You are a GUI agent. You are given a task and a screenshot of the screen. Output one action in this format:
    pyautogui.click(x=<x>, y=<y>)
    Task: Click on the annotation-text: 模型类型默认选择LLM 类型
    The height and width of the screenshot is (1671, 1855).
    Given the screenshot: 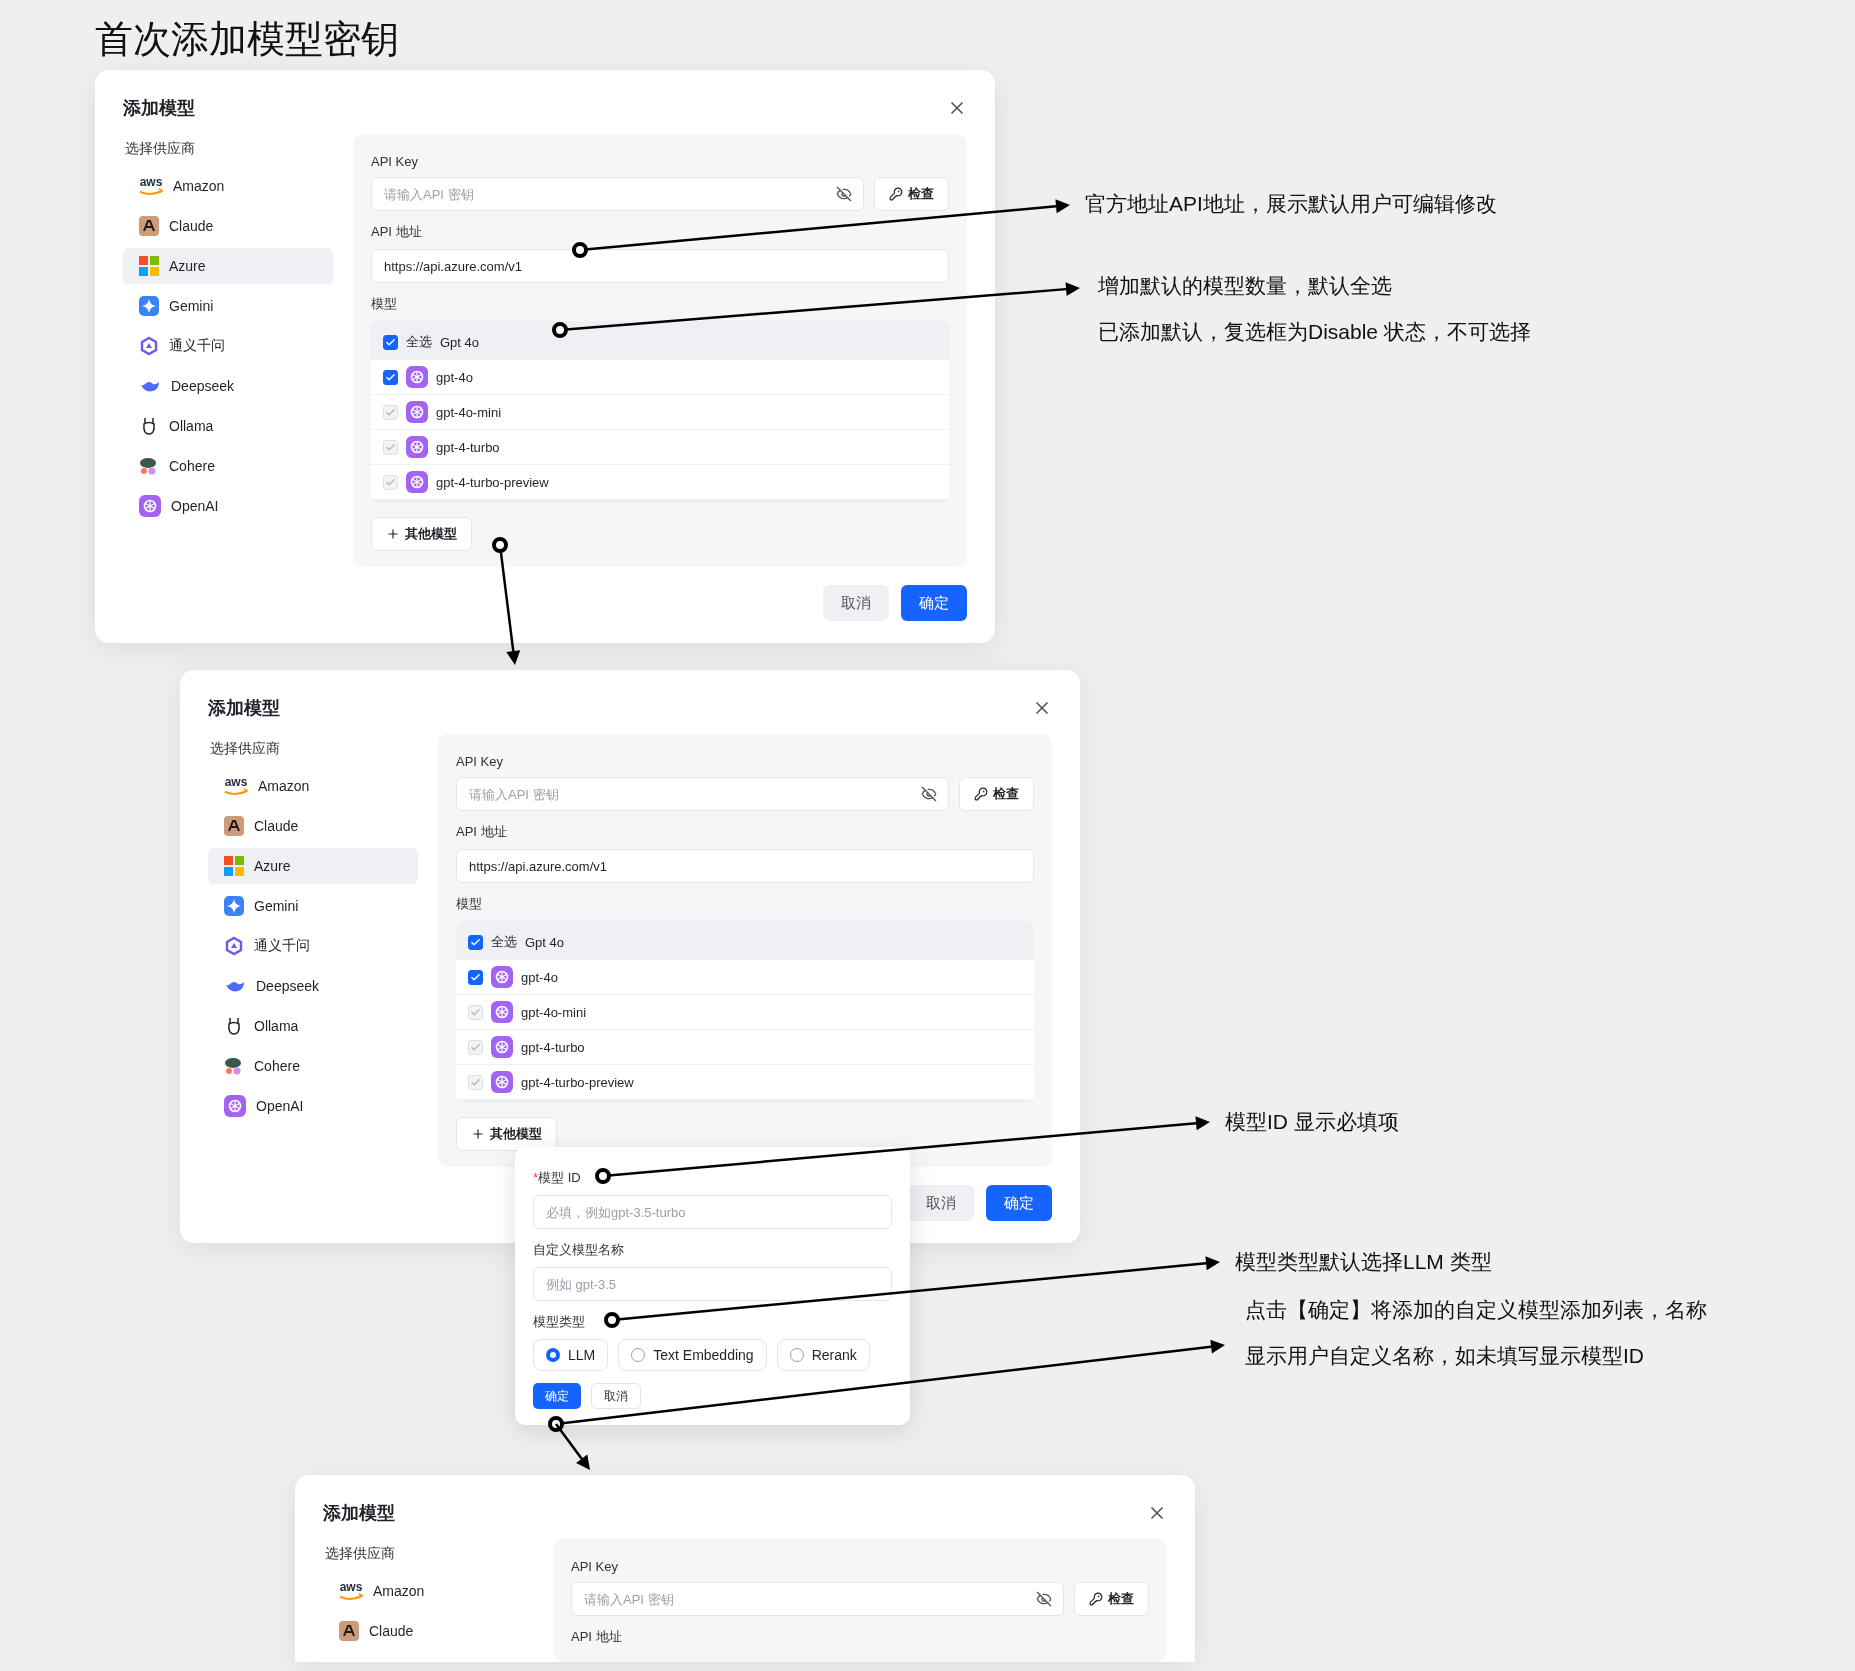 What is the action you would take?
    pyautogui.click(x=1363, y=1262)
    